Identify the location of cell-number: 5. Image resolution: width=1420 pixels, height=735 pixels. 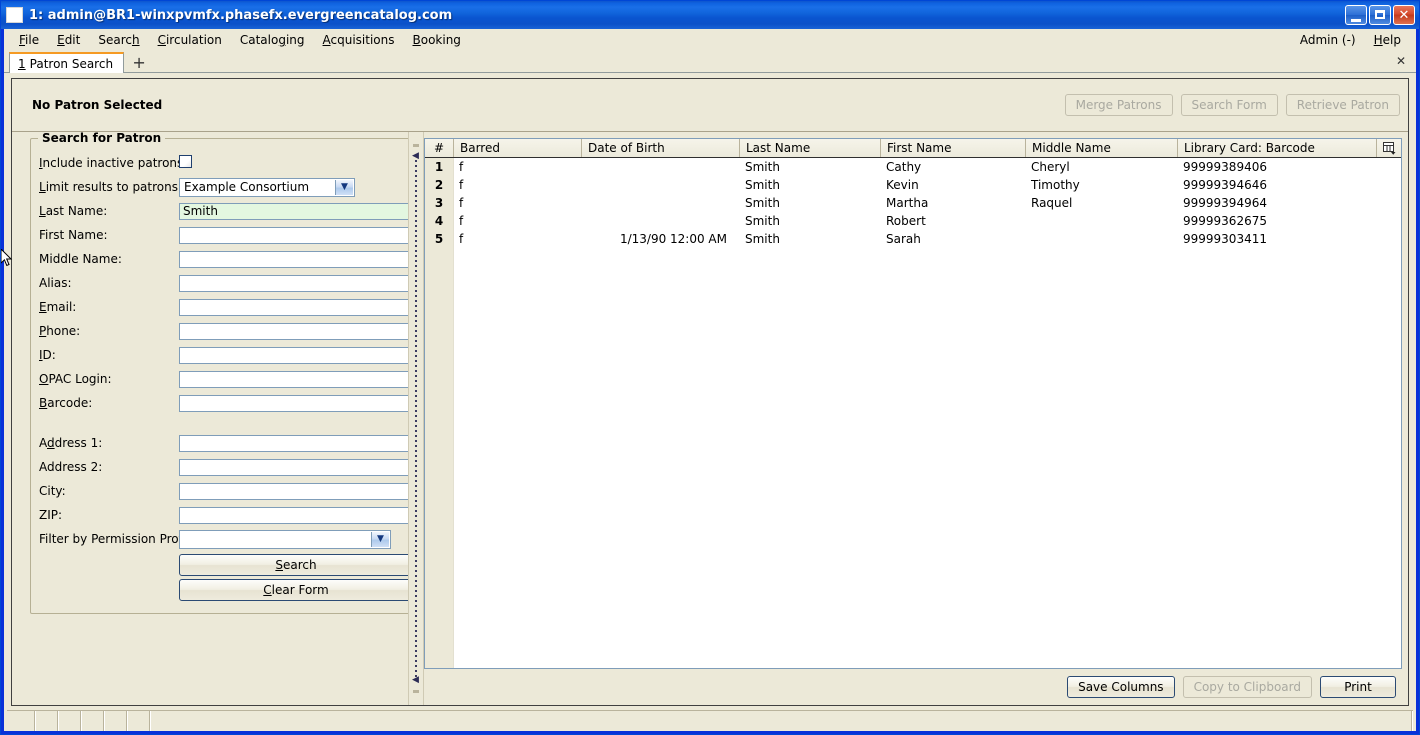
(439, 239).